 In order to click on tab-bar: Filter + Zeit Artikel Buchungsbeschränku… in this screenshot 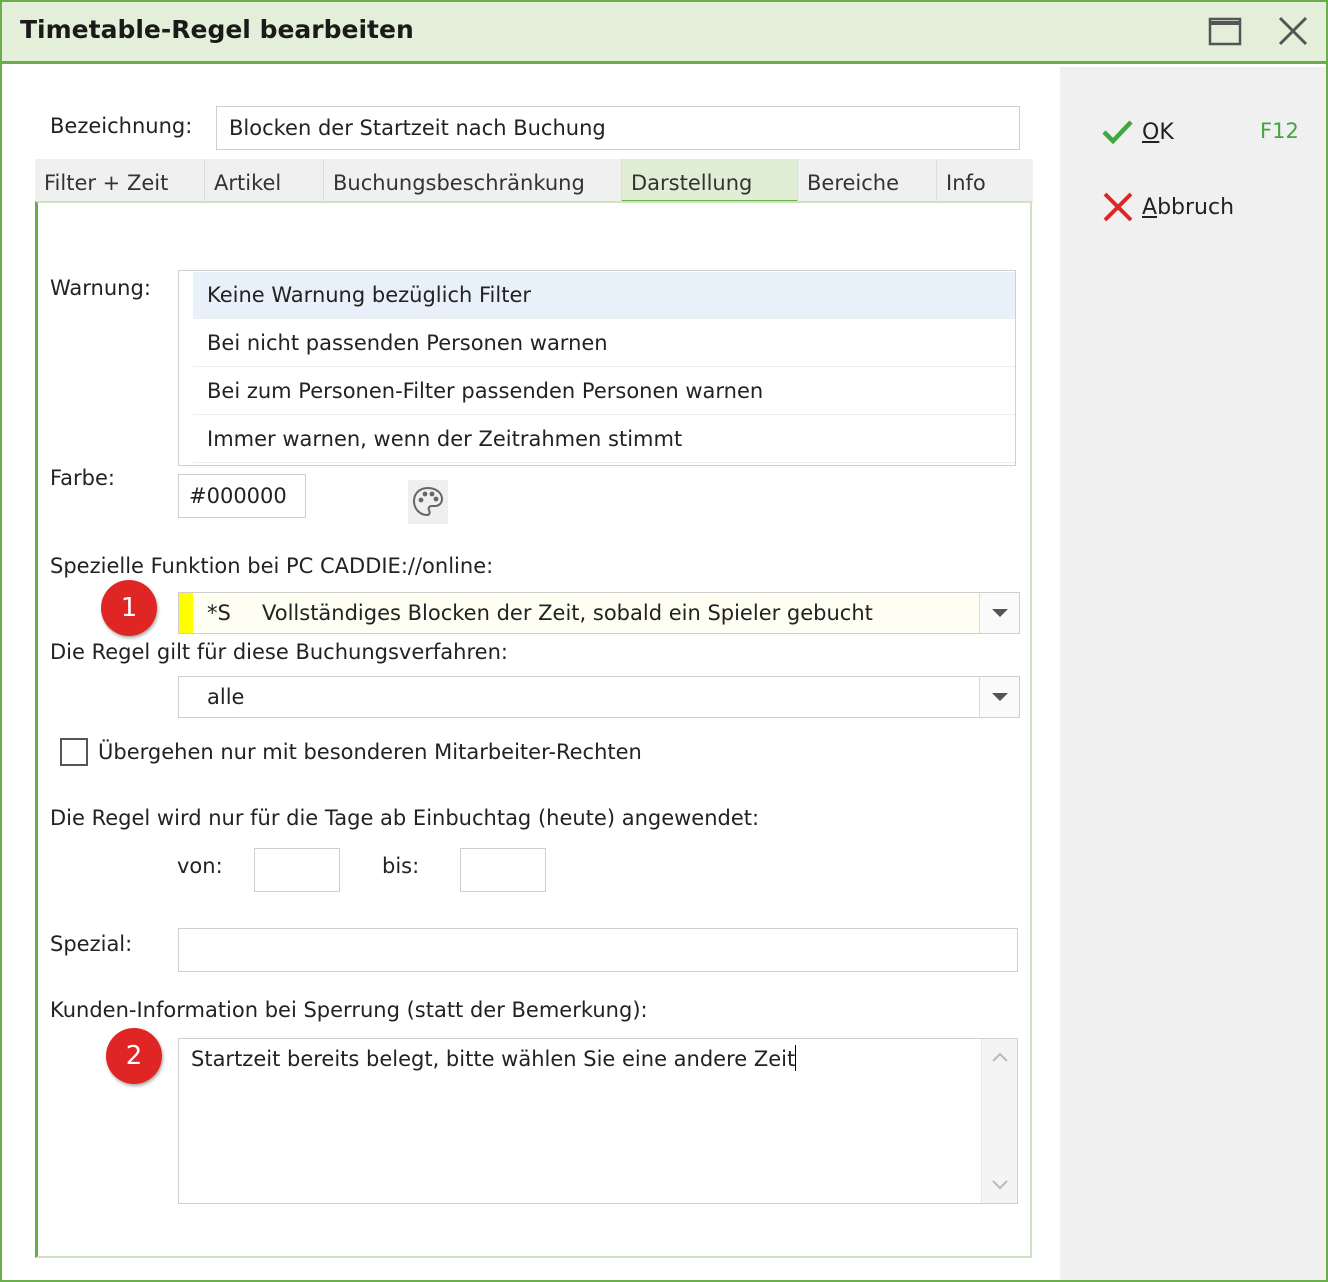, I will do `click(534, 181)`.